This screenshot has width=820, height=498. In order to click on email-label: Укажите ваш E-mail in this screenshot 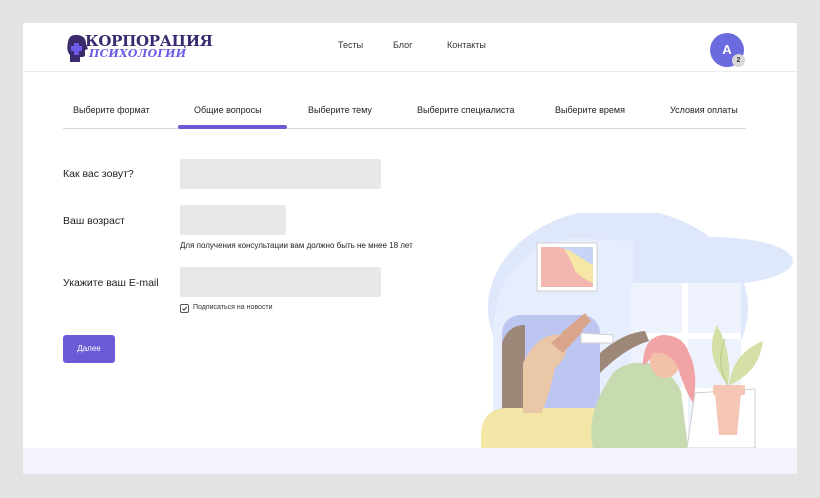, I will do `click(111, 283)`.